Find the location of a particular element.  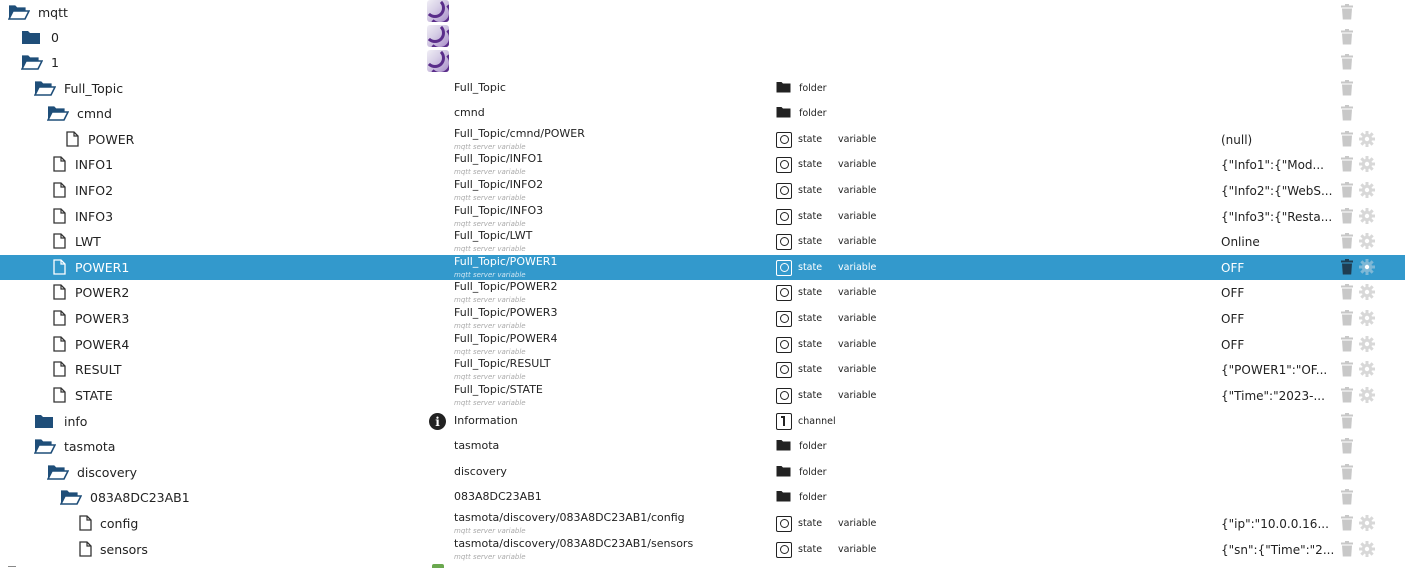

object-name: info is located at coordinates (75, 421).